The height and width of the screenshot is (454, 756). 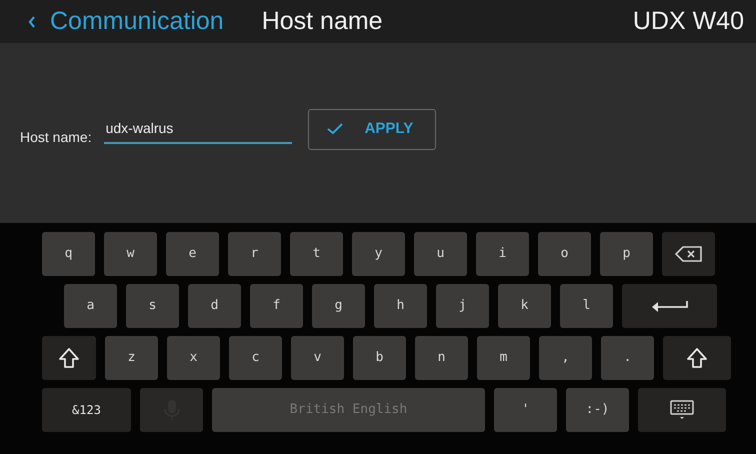 What do you see at coordinates (338, 306) in the screenshot?
I see `keyboard-key: g` at bounding box center [338, 306].